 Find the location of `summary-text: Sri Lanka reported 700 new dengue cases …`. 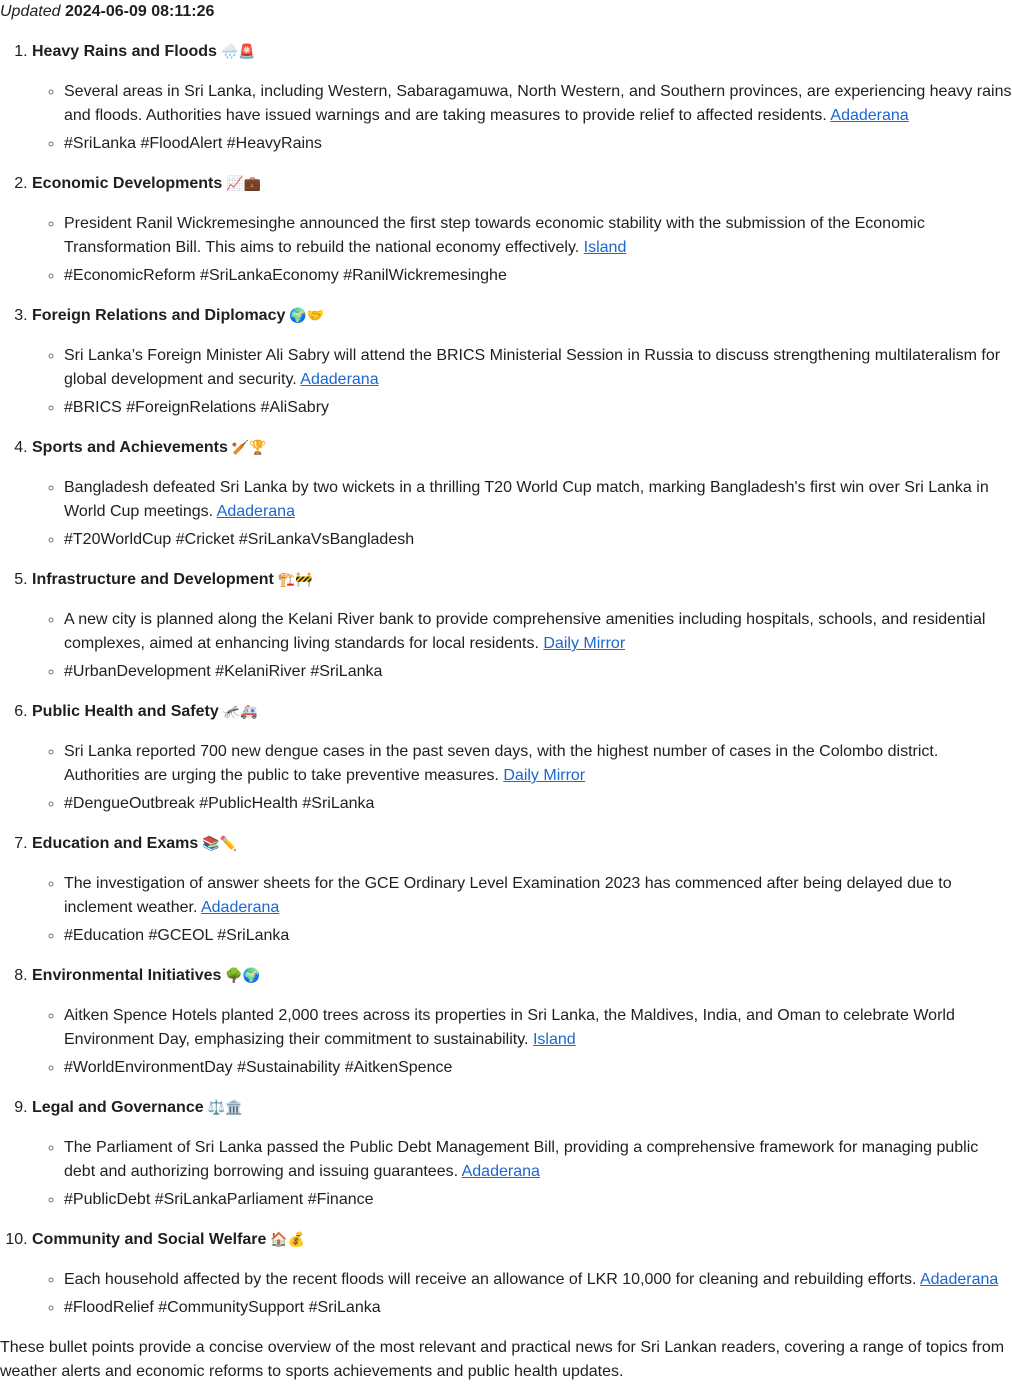

summary-text: Sri Lanka reported 700 new dengue cases … is located at coordinates (501, 763).